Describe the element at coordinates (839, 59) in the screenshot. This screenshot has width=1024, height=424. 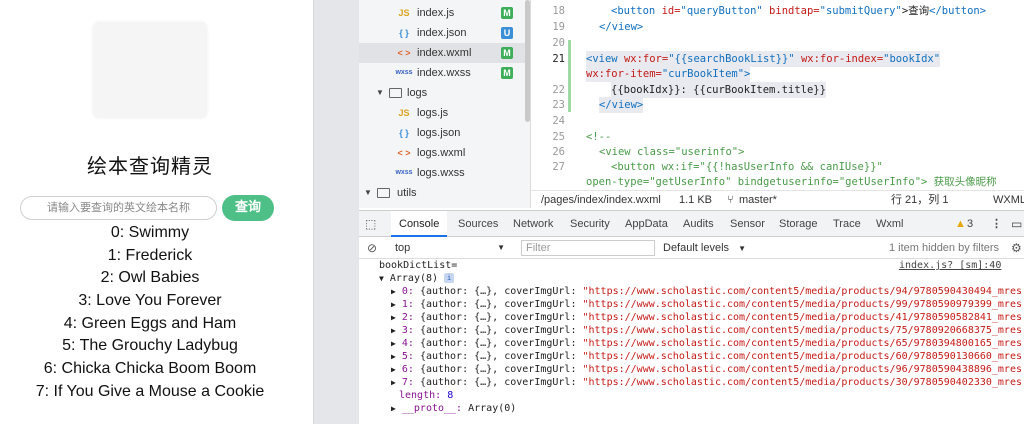
I see `code-token: wx:for-index=` at that location.